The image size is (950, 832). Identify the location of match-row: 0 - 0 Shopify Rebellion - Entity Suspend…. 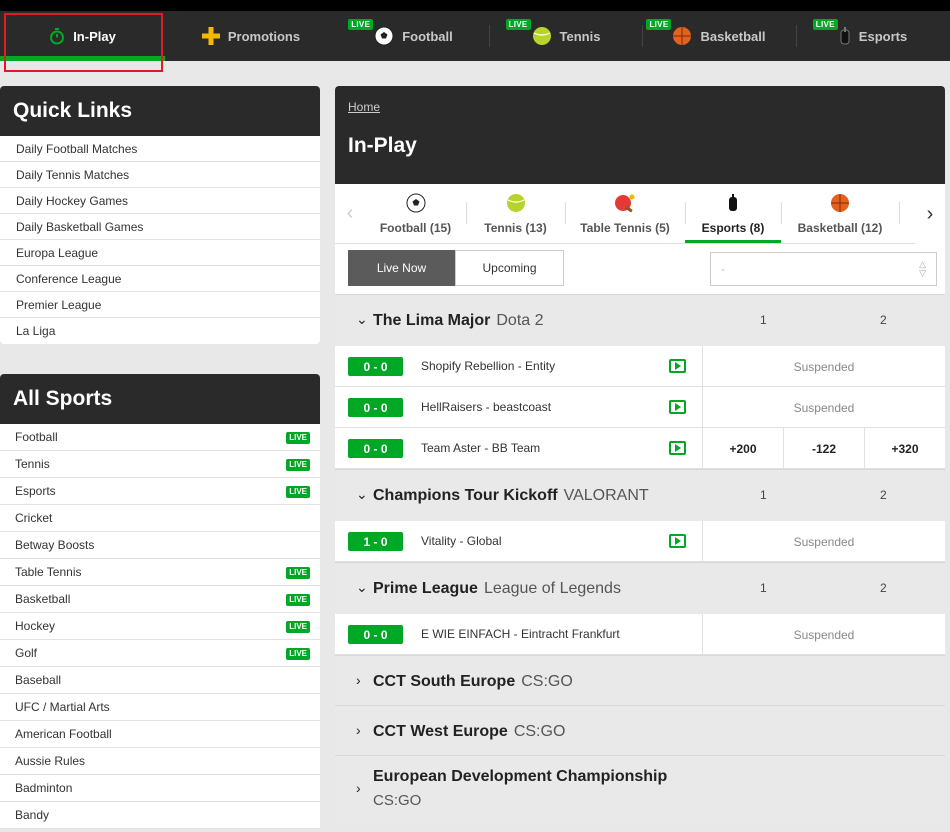
(640, 366).